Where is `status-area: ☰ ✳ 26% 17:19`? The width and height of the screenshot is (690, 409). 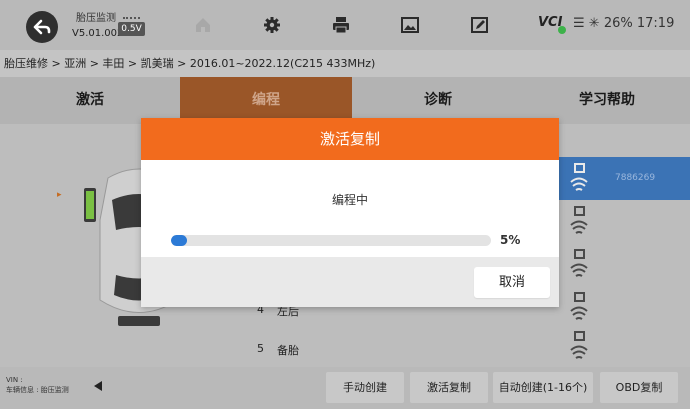
status-area: ☰ ✳ 26% 17:19 is located at coordinates (623, 23).